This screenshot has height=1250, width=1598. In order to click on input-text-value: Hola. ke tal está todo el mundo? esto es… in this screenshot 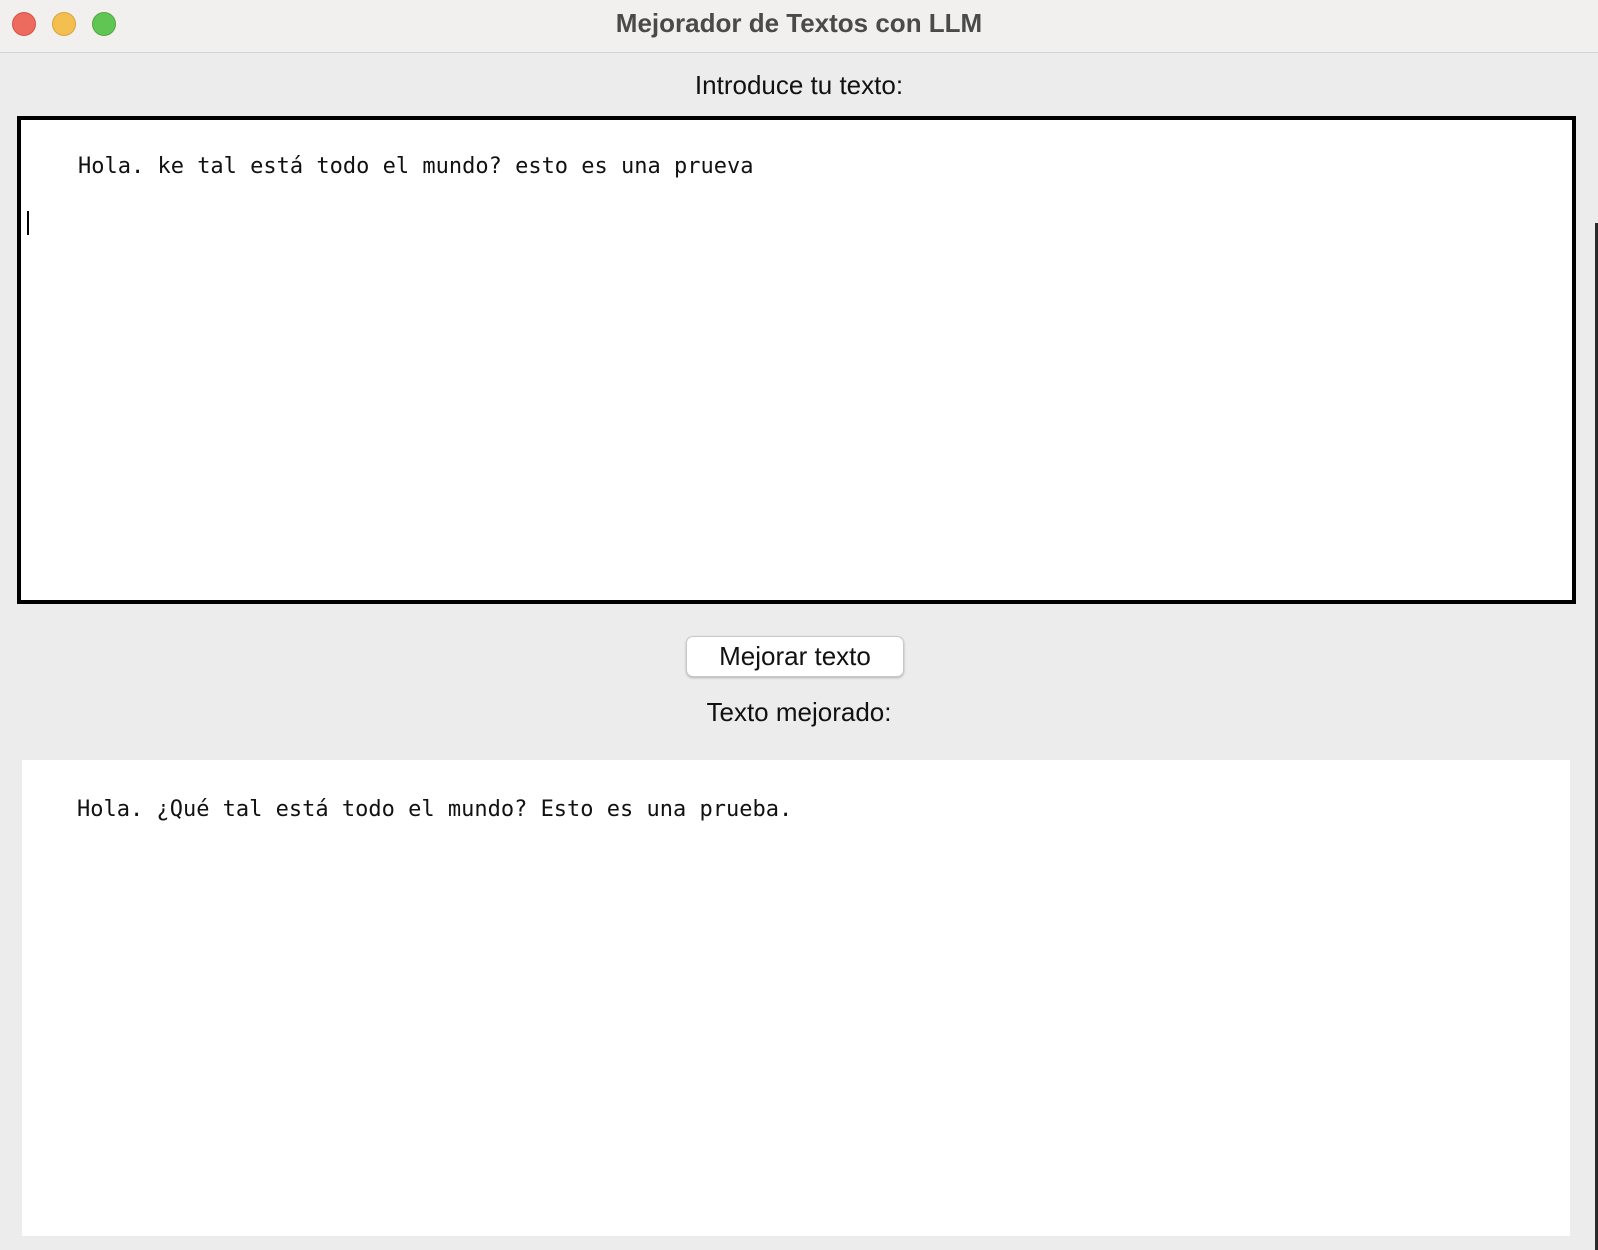, I will do `click(415, 166)`.